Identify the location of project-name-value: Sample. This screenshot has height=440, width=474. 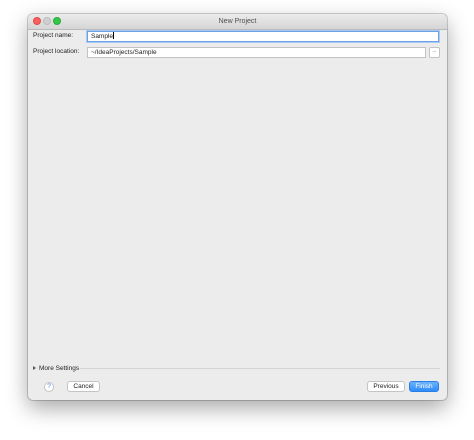
(102, 36).